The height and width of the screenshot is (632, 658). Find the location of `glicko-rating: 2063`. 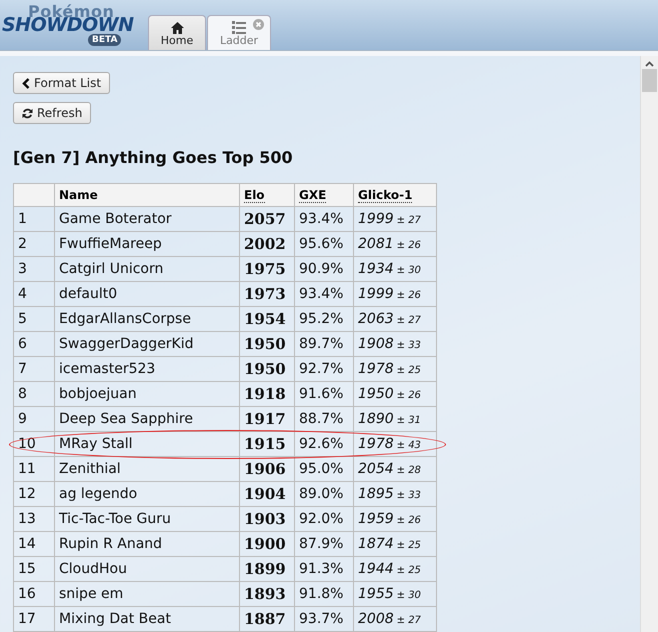

glicko-rating: 2063 is located at coordinates (376, 319).